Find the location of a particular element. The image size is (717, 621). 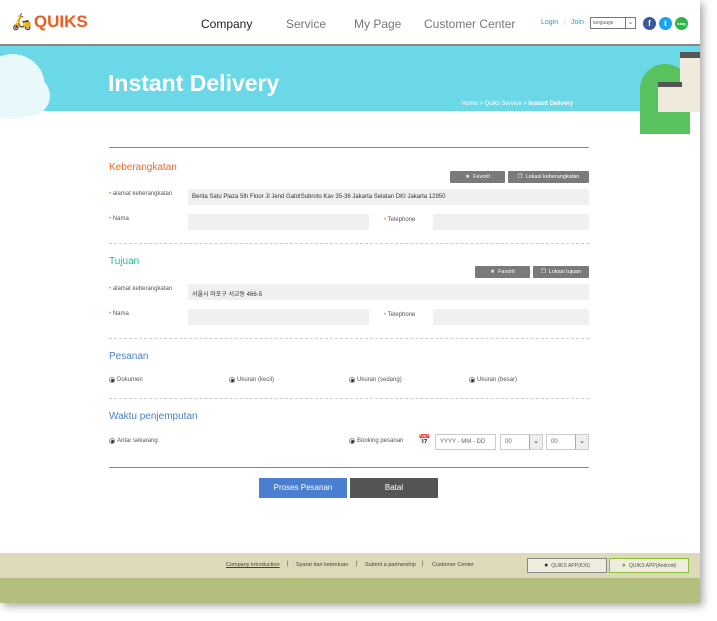

facebook-icon: f is located at coordinates (649, 23).